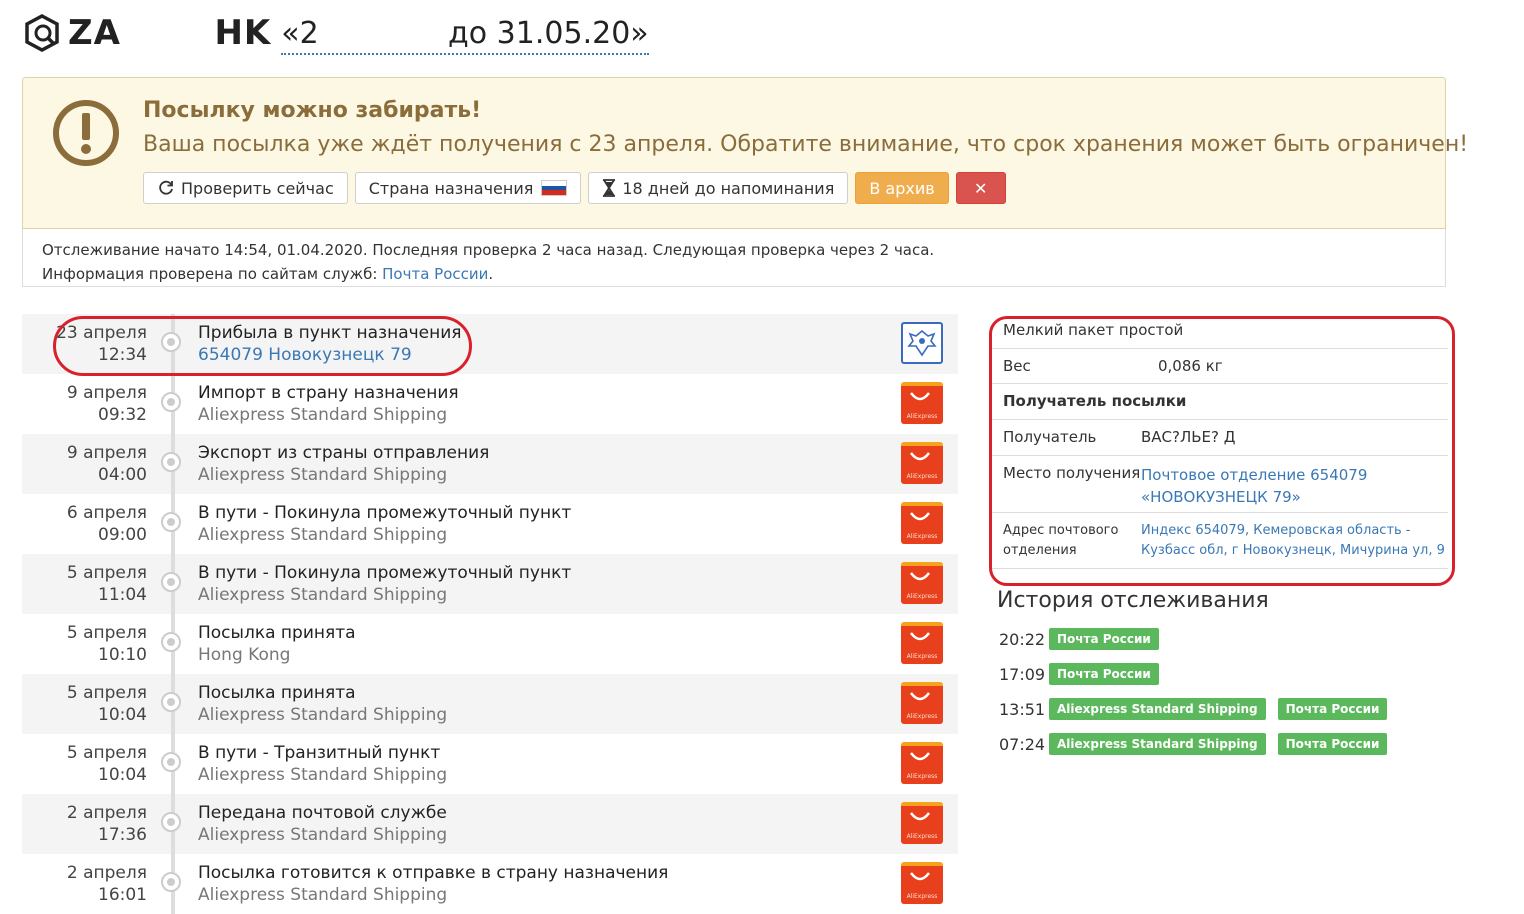 This screenshot has width=1524, height=914. I want to click on history-row: 17:09 Почта России, so click(1085, 674).